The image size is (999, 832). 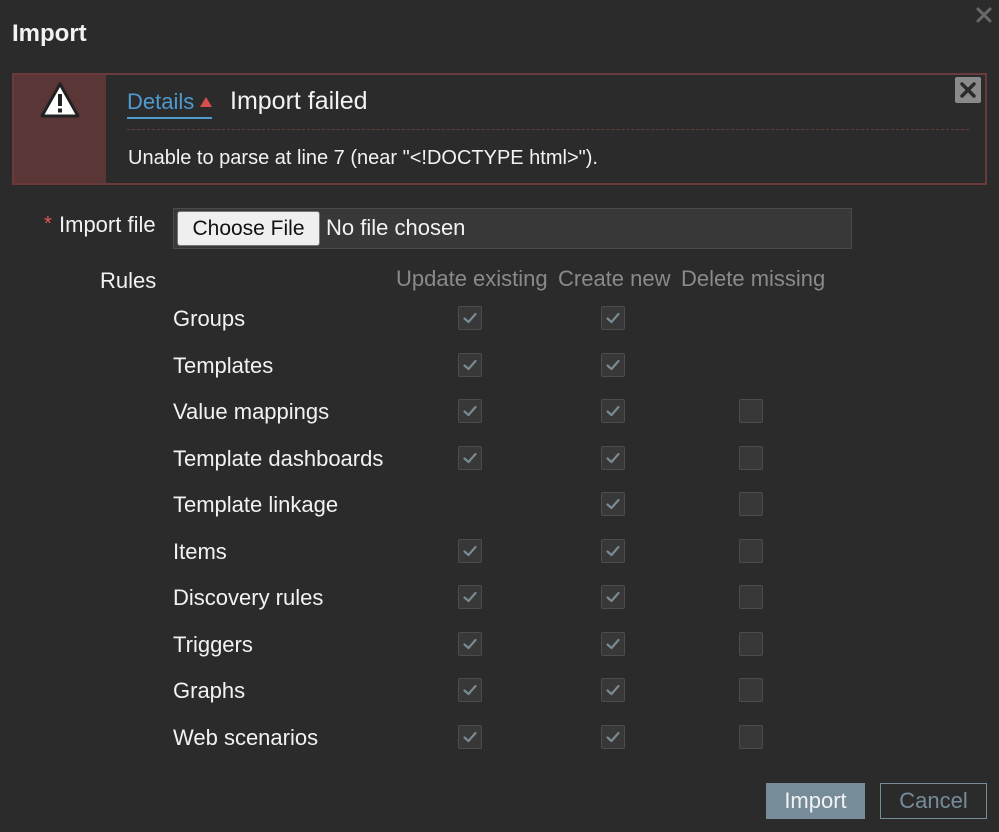 What do you see at coordinates (60, 100) in the screenshot?
I see `warning-triangle-icon` at bounding box center [60, 100].